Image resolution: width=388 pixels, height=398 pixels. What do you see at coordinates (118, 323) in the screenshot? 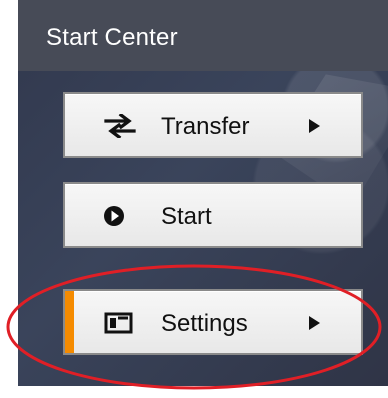
I see `settings-window-icon` at bounding box center [118, 323].